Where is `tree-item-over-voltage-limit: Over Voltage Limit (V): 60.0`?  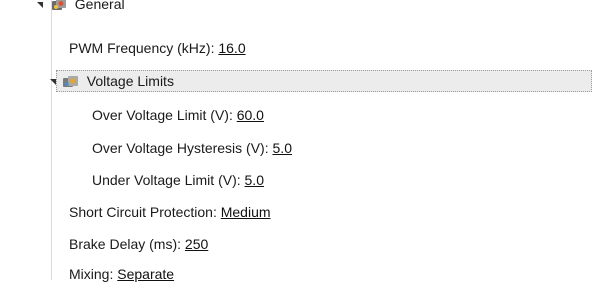 tree-item-over-voltage-limit: Over Voltage Limit (V): 60.0 is located at coordinates (178, 115).